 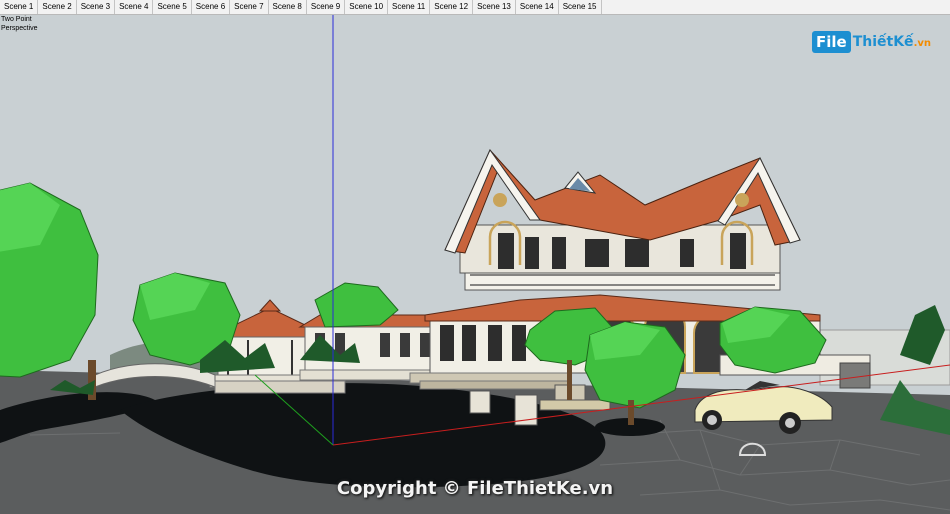 What do you see at coordinates (831, 42) in the screenshot?
I see `logo-file: File` at bounding box center [831, 42].